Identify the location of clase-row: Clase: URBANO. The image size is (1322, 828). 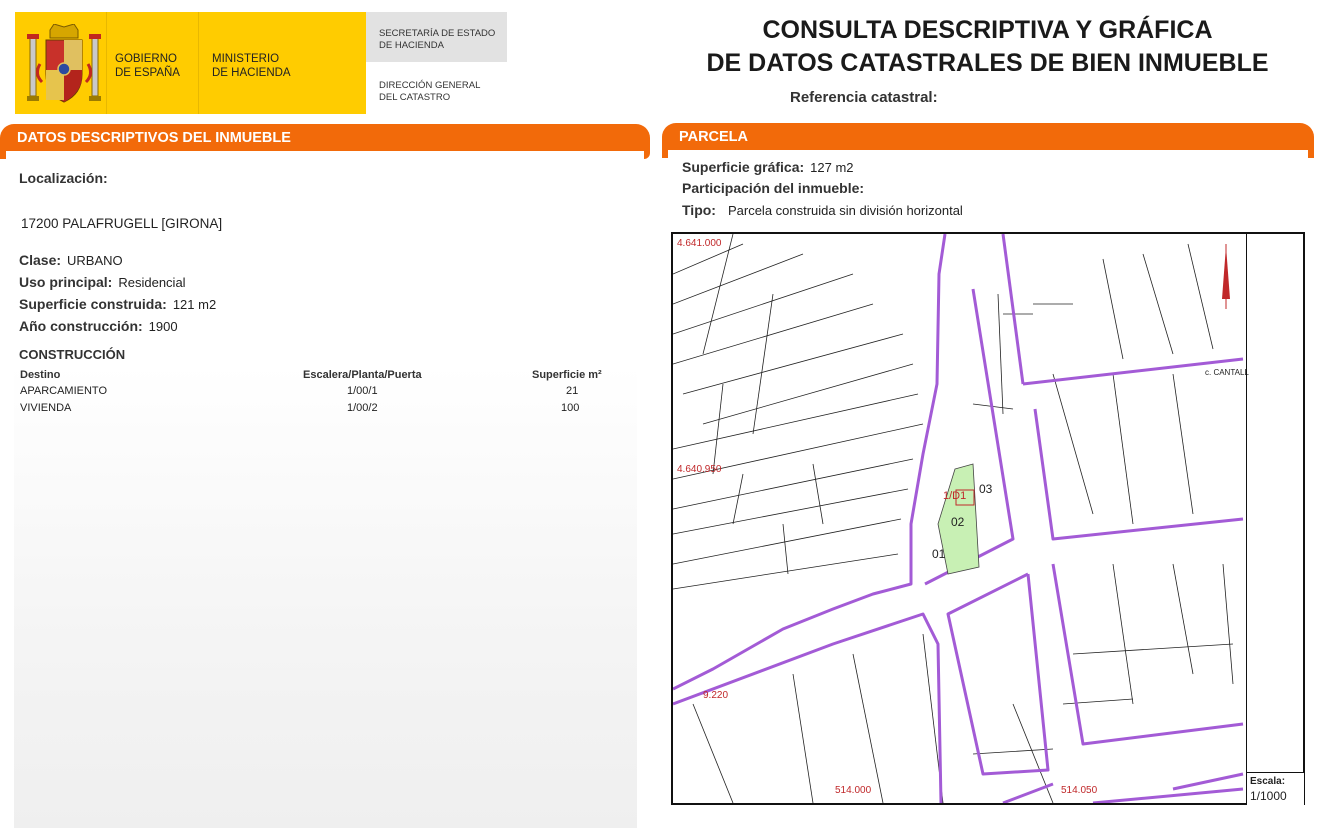
(71, 261).